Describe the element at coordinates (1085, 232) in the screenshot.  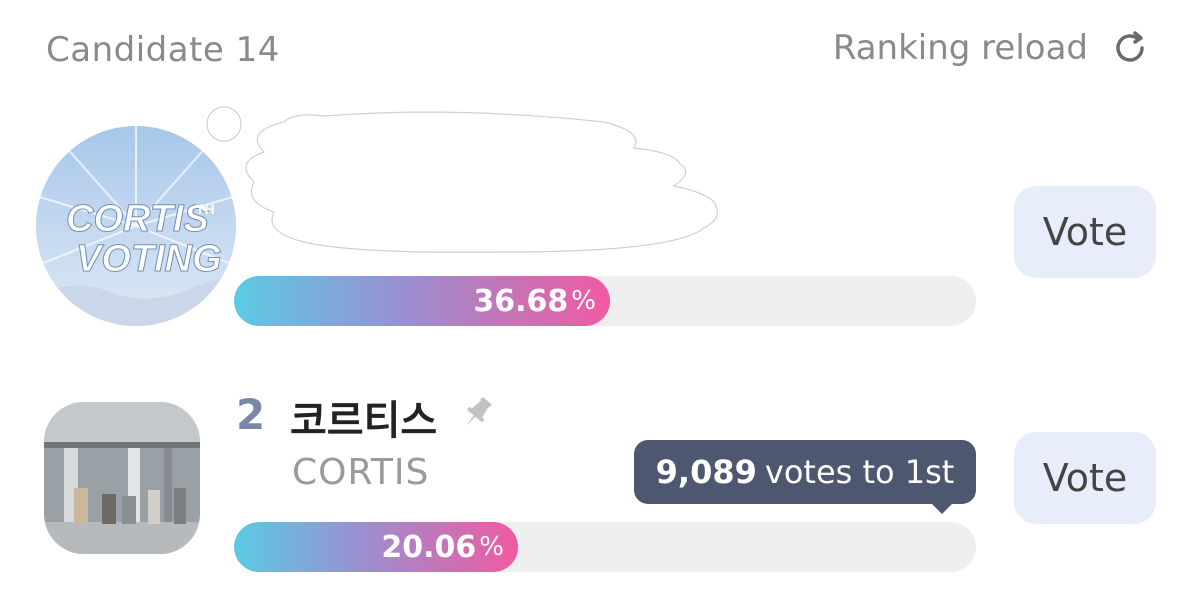
I see `vote-button-1: Vote` at that location.